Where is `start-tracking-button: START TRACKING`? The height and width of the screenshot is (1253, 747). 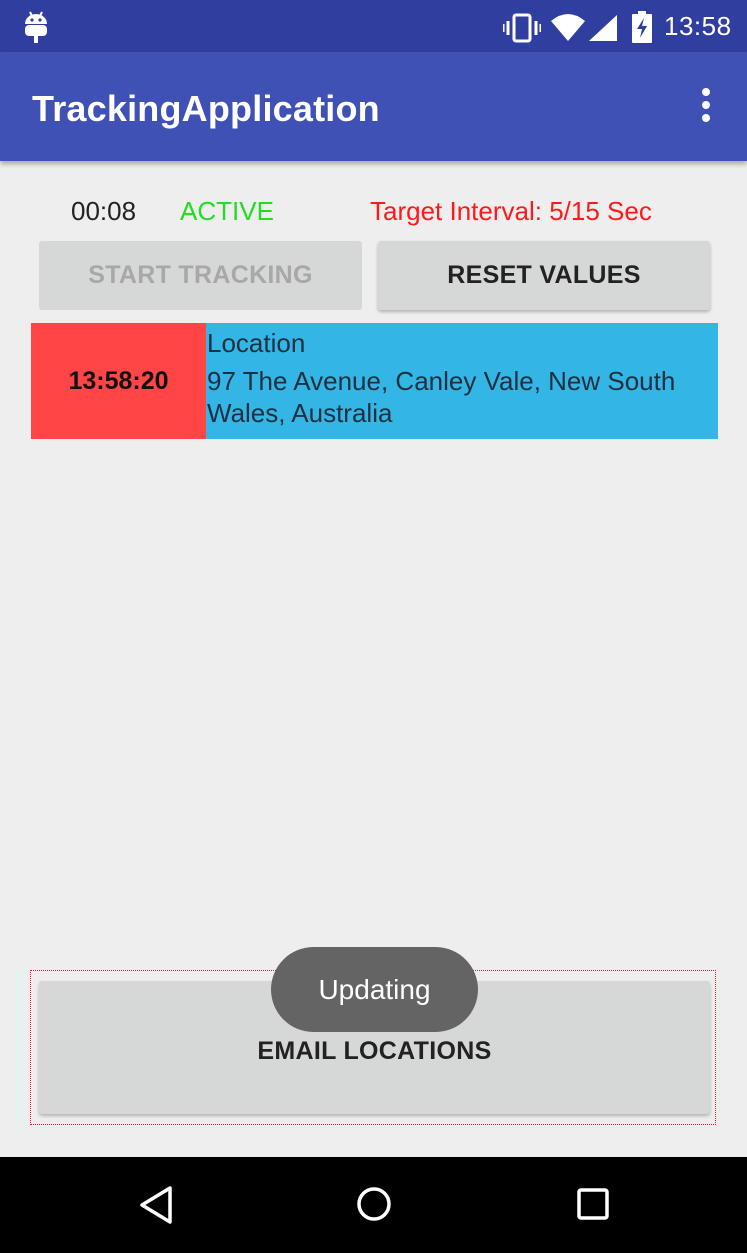
start-tracking-button: START TRACKING is located at coordinates (200, 275).